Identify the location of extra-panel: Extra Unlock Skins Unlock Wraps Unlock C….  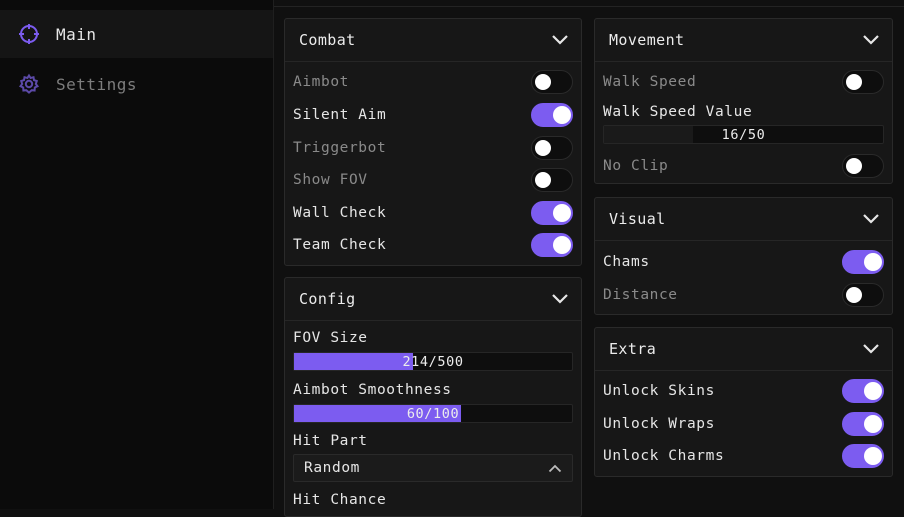
(743, 402).